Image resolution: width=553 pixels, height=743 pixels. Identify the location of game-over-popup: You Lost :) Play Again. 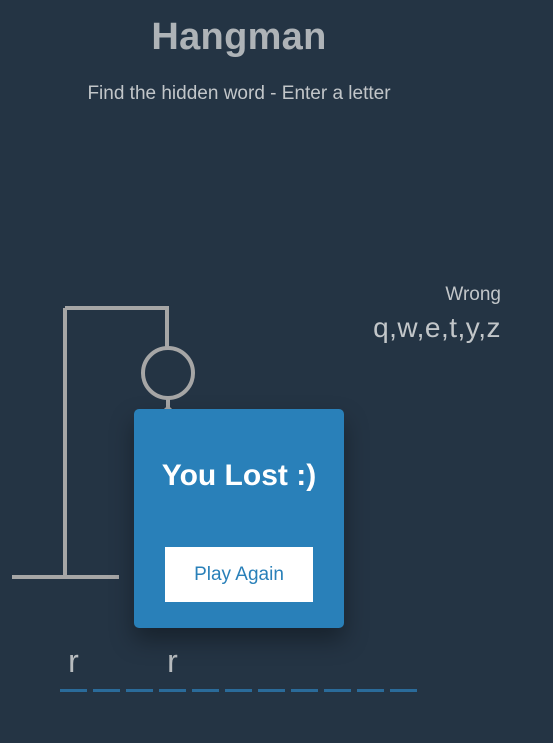
(239, 518).